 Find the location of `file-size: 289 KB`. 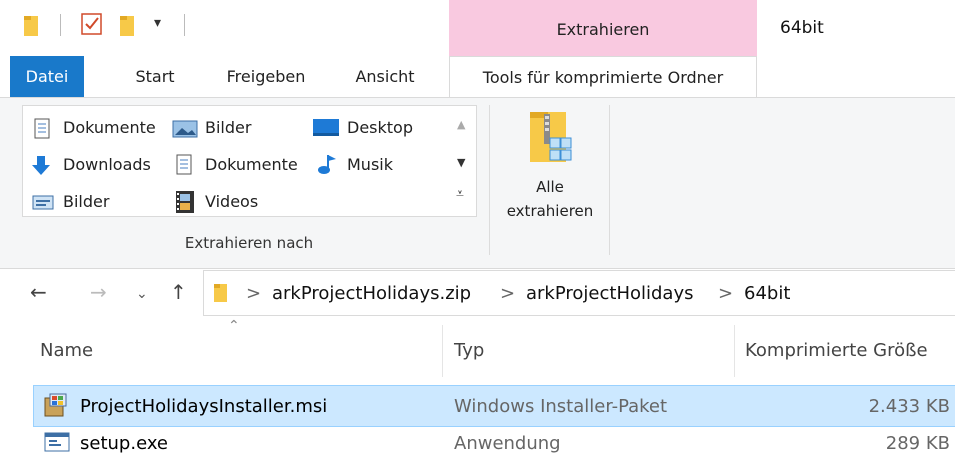

file-size: 289 KB is located at coordinates (917, 443).